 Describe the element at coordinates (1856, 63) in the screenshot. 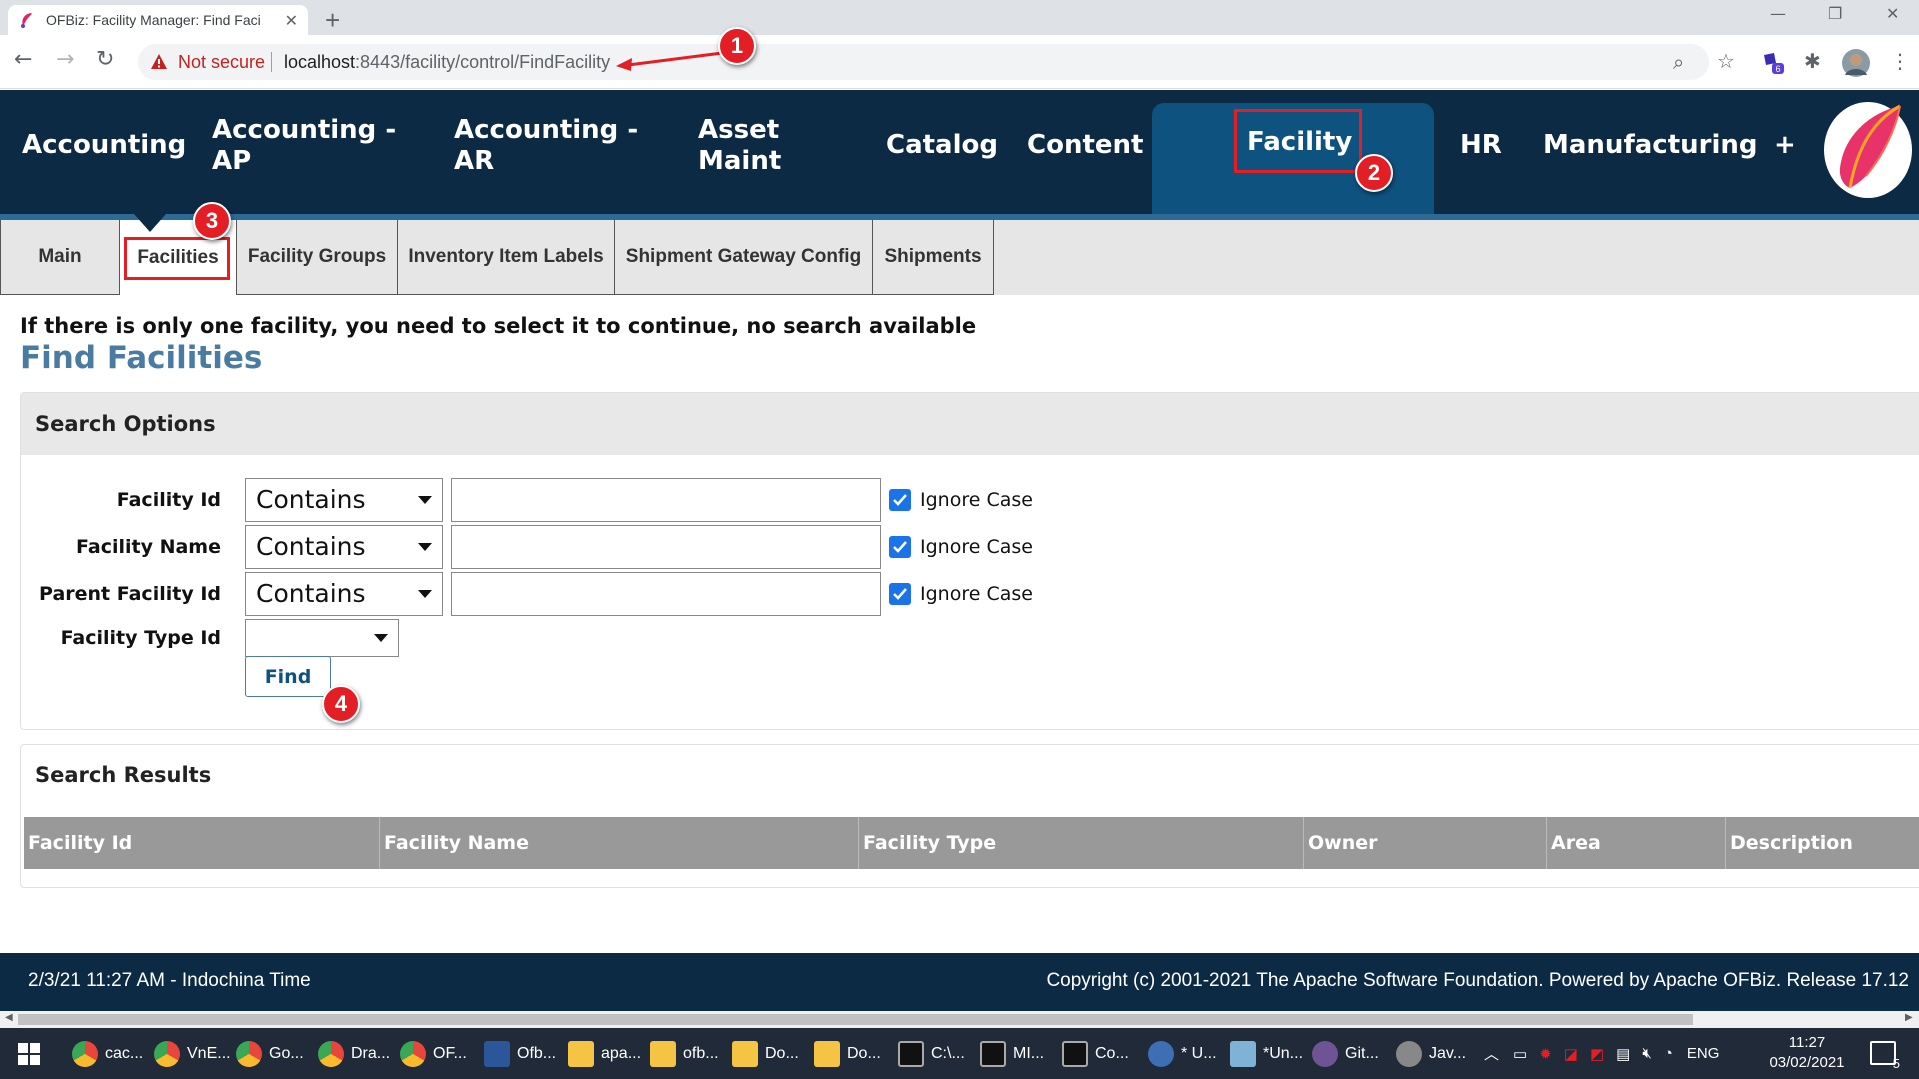

I see `avatar` at that location.